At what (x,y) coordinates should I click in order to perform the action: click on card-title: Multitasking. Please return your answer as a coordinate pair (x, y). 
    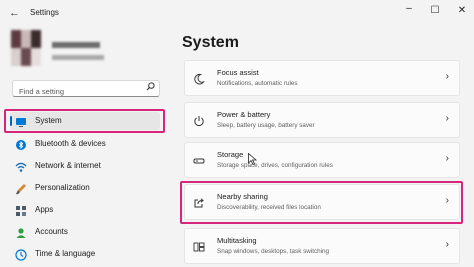
    Looking at the image, I should click on (237, 240).